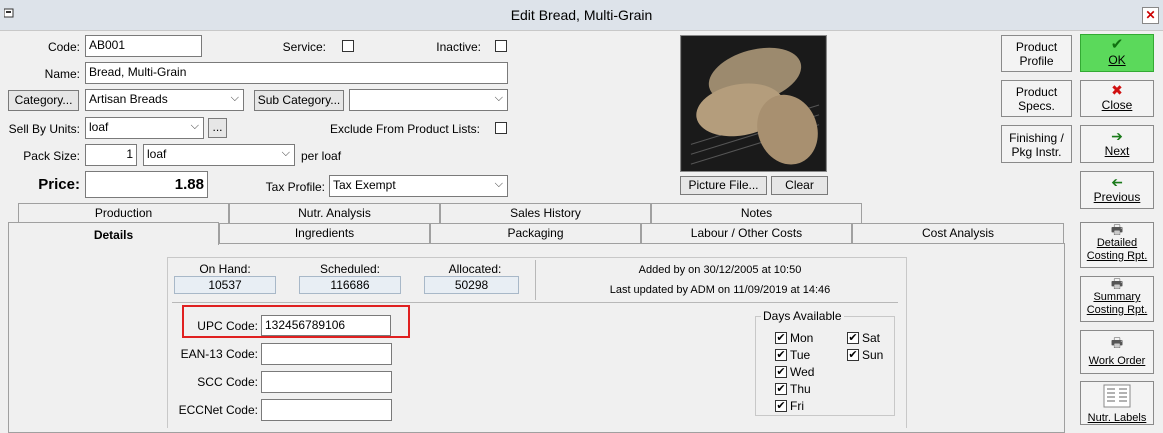  I want to click on on-hand-label: On Hand:, so click(225, 269).